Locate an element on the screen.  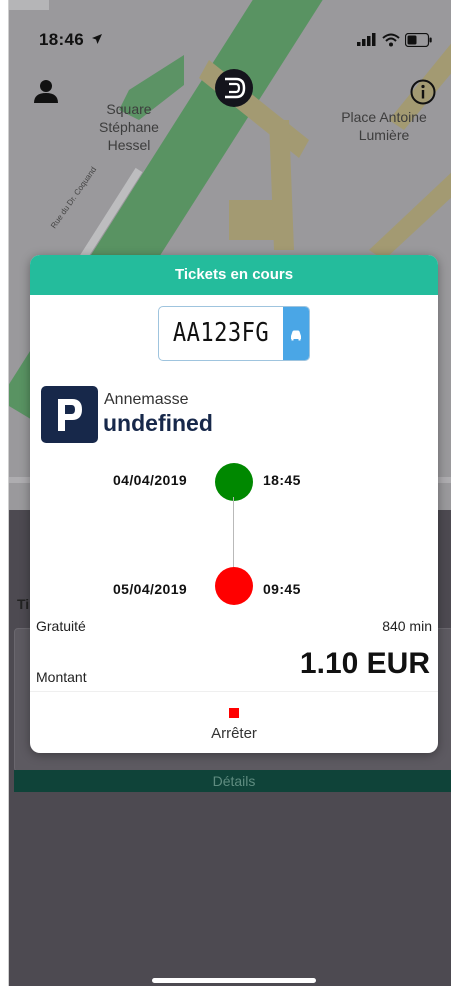
stop-icon is located at coordinates (234, 713).